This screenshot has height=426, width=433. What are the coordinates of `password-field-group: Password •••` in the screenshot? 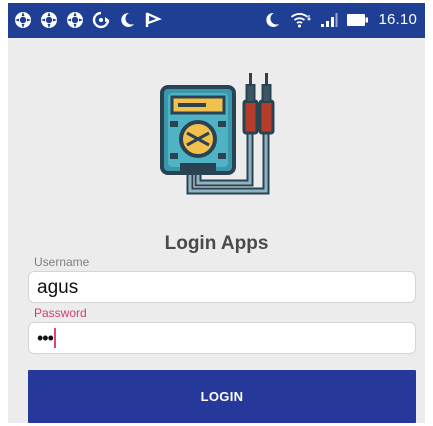 It's located at (222, 330).